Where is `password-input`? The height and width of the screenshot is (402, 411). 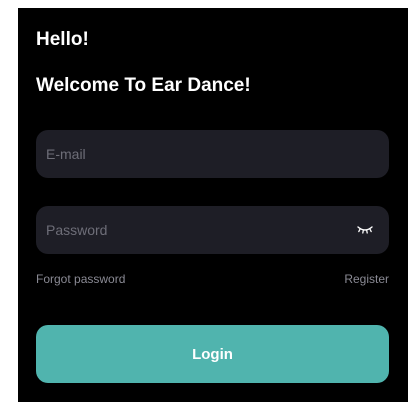 password-input is located at coordinates (200, 230).